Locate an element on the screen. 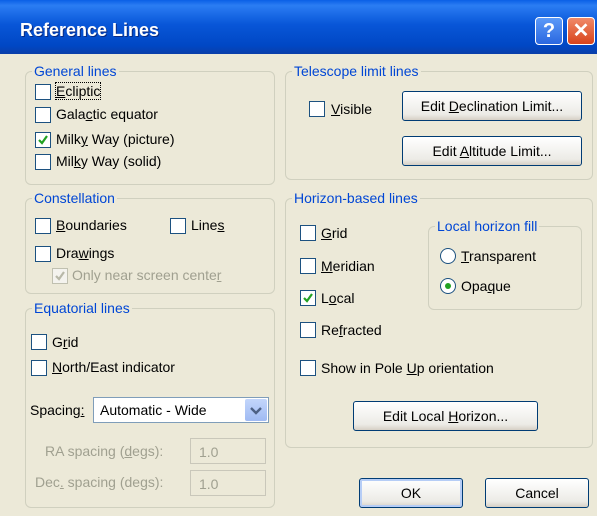 This screenshot has height=516, width=597. equatorial-grid-checkbox is located at coordinates (39, 342).